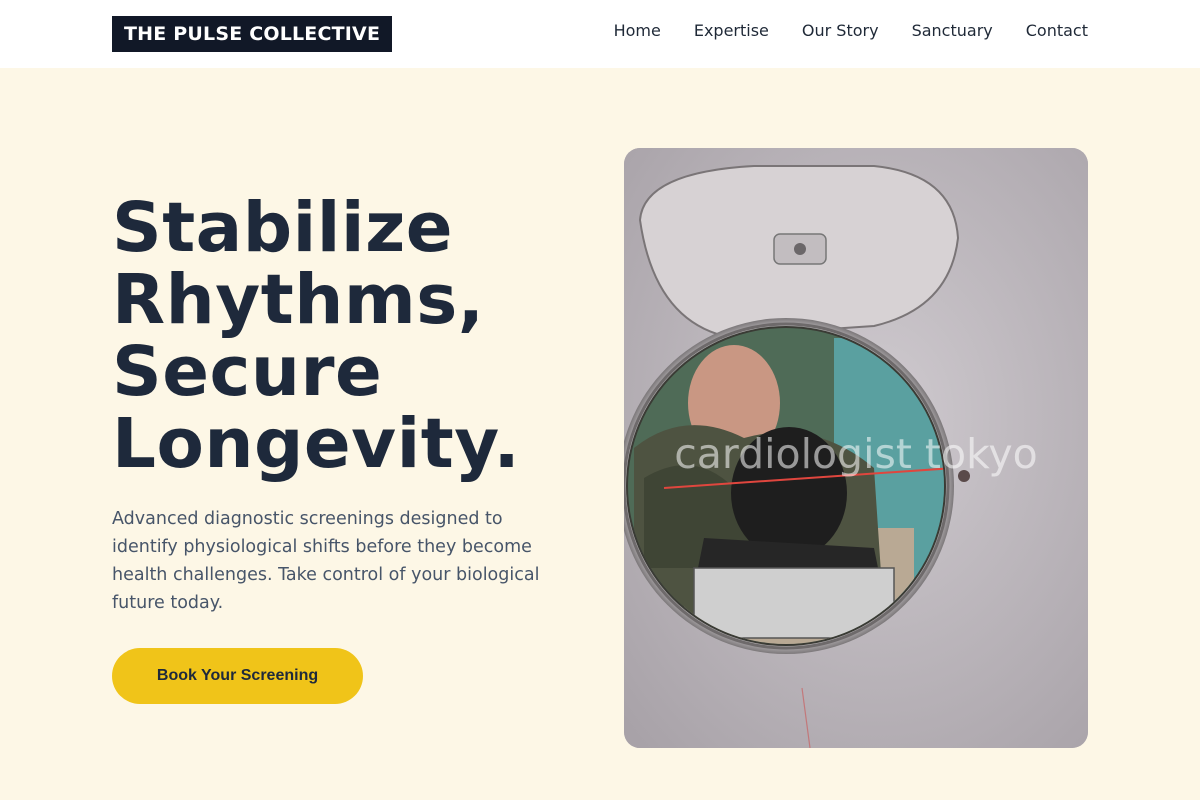 The image size is (1200, 800). I want to click on nav-home: Home, so click(637, 31).